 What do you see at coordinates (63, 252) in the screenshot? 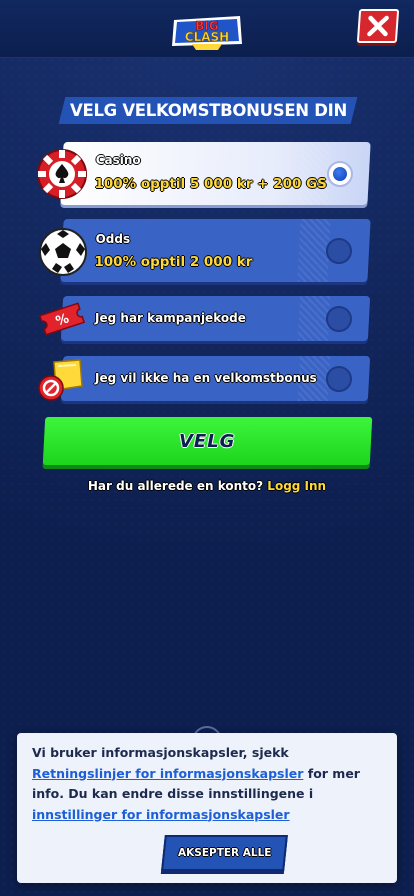
I see `soccer-ball-icon` at bounding box center [63, 252].